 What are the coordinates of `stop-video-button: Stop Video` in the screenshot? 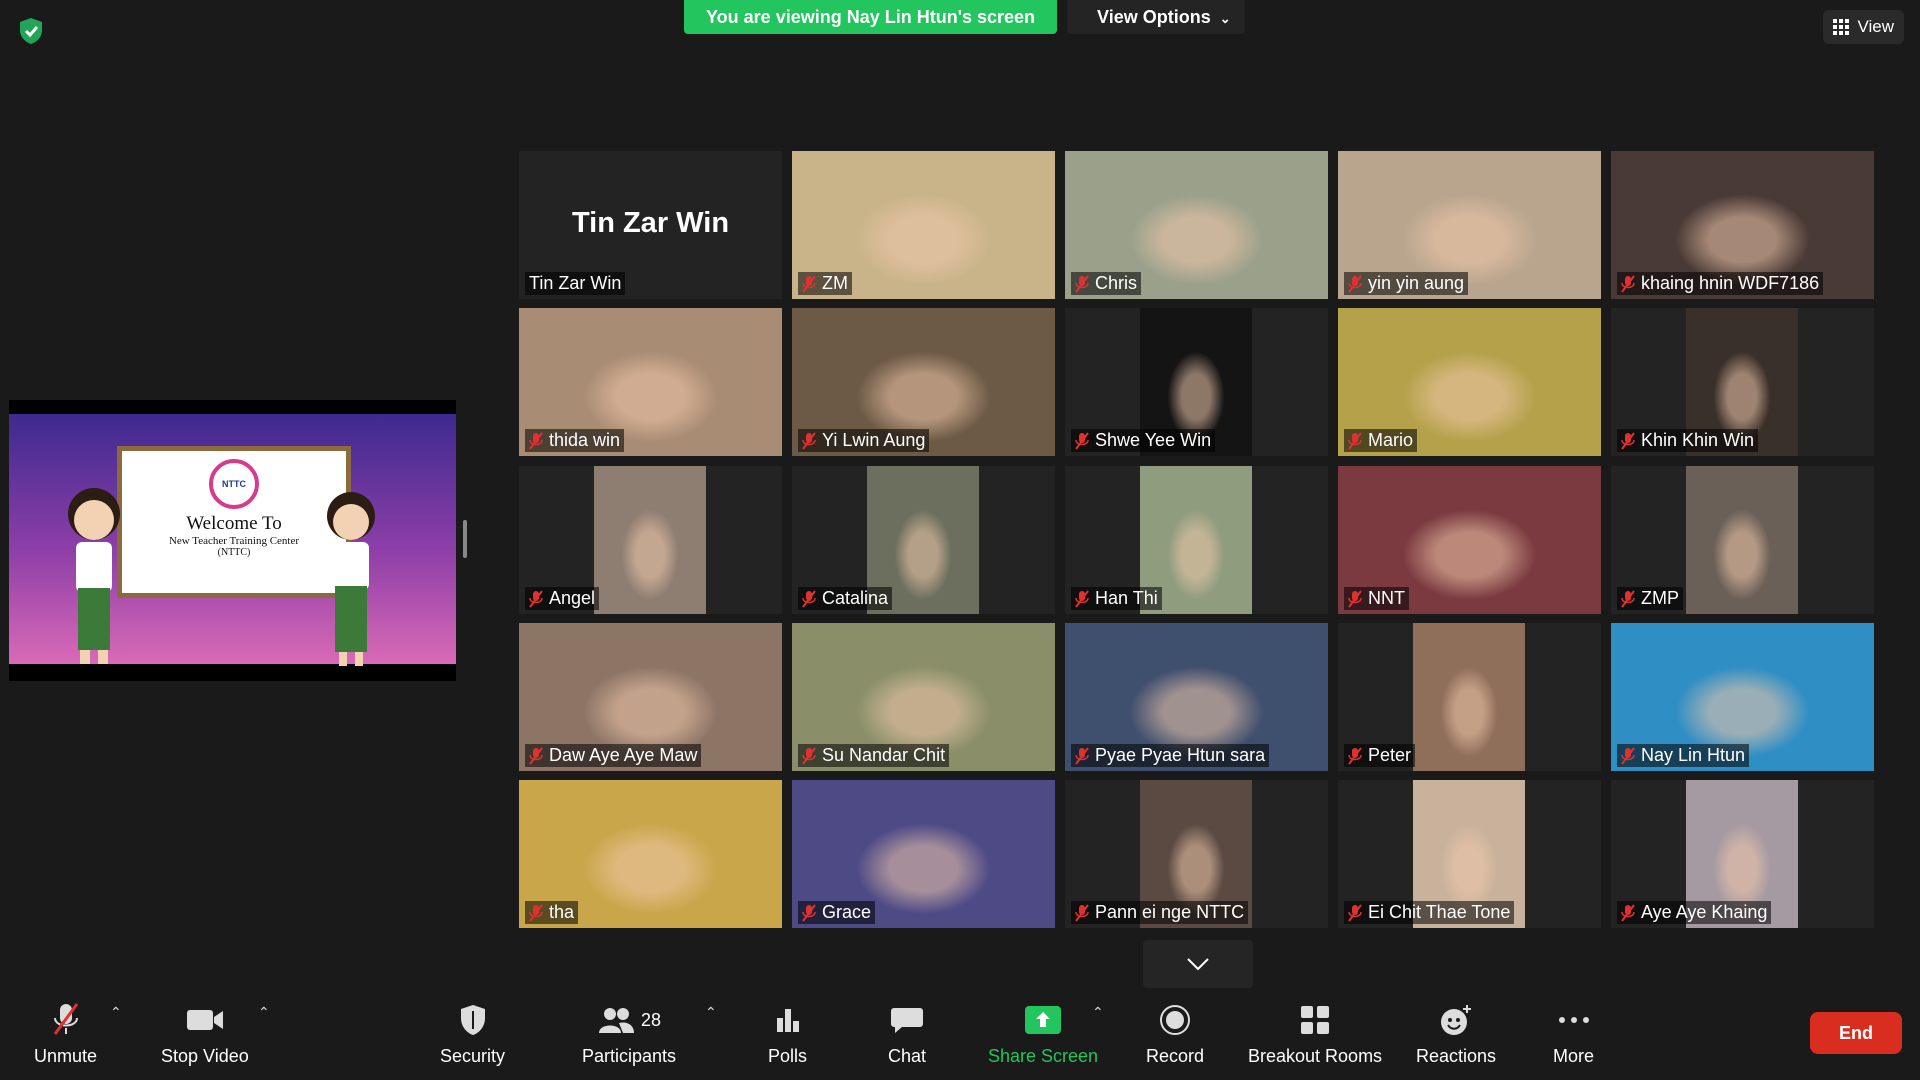 It's located at (205, 1033).